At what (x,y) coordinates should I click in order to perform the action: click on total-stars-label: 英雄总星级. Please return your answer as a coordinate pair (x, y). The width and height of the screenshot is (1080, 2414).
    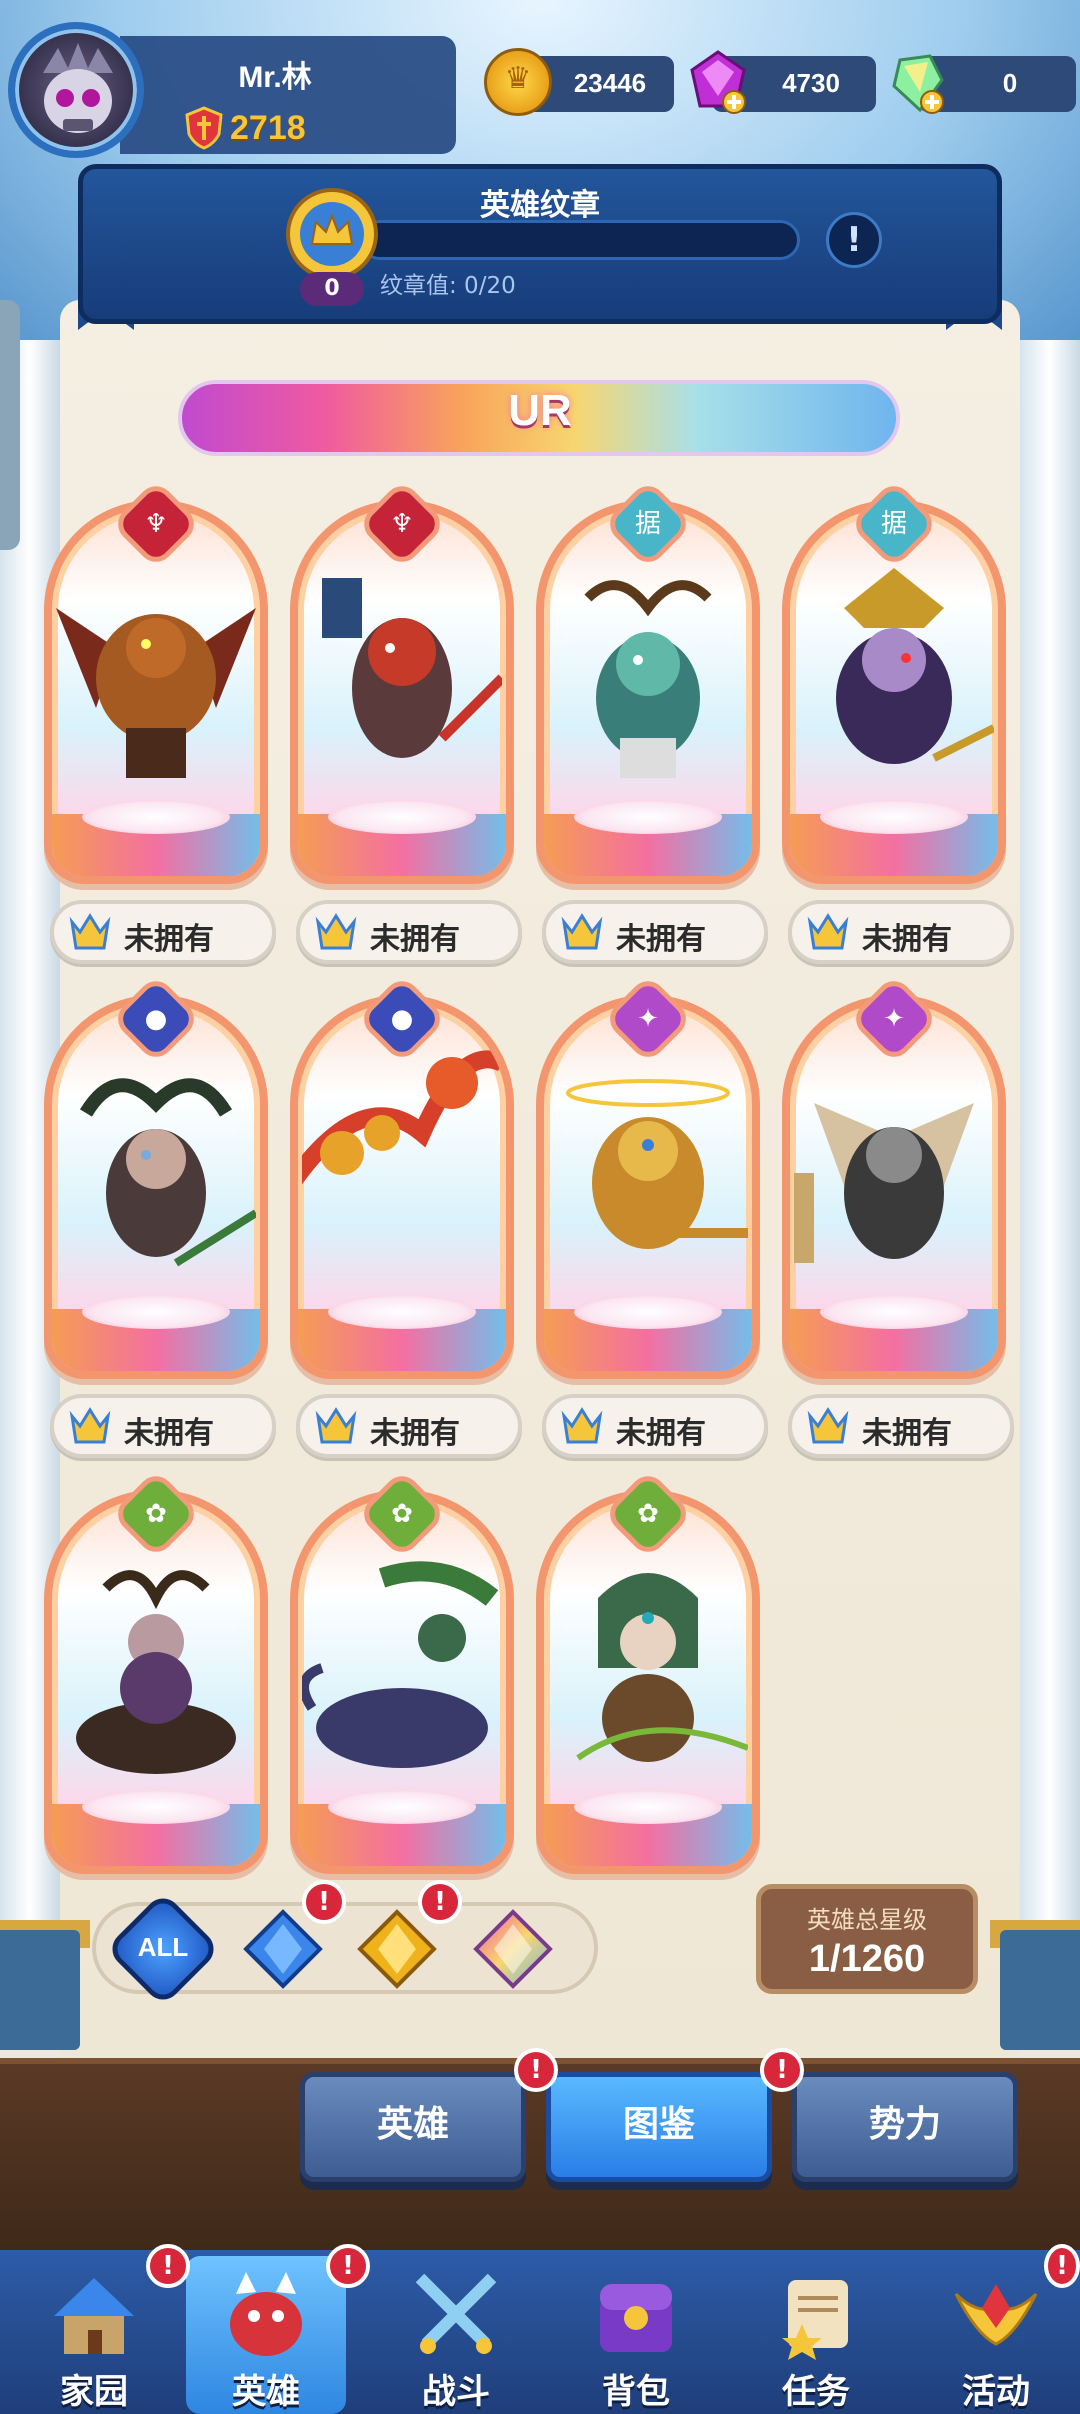
    Looking at the image, I should click on (867, 1920).